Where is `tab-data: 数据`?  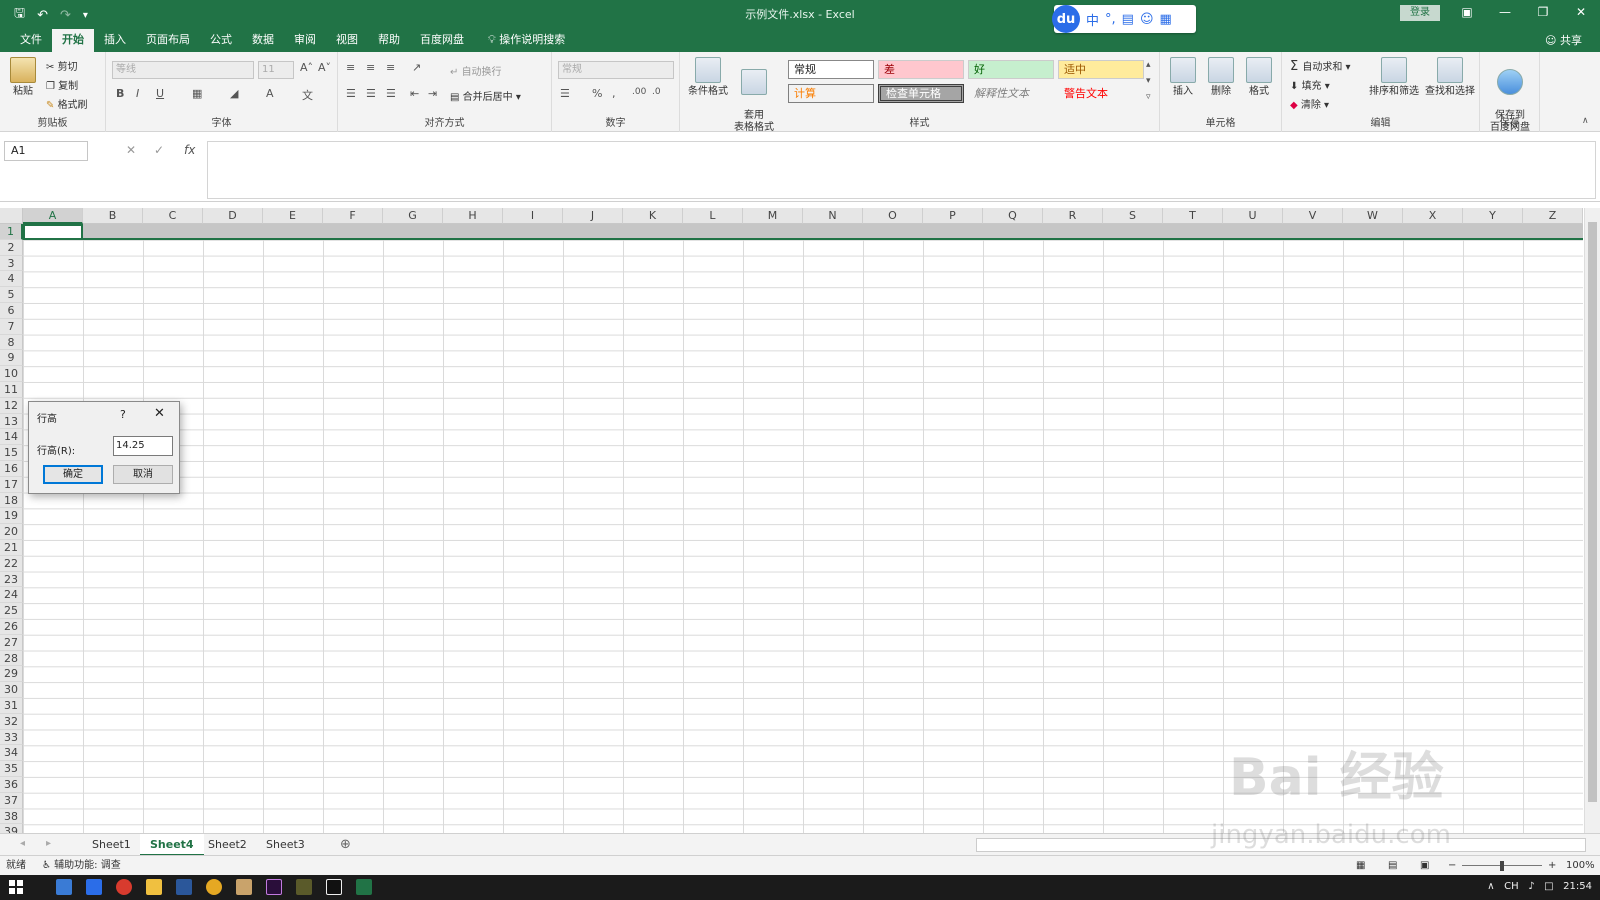
tab-data: 数据 is located at coordinates (263, 40).